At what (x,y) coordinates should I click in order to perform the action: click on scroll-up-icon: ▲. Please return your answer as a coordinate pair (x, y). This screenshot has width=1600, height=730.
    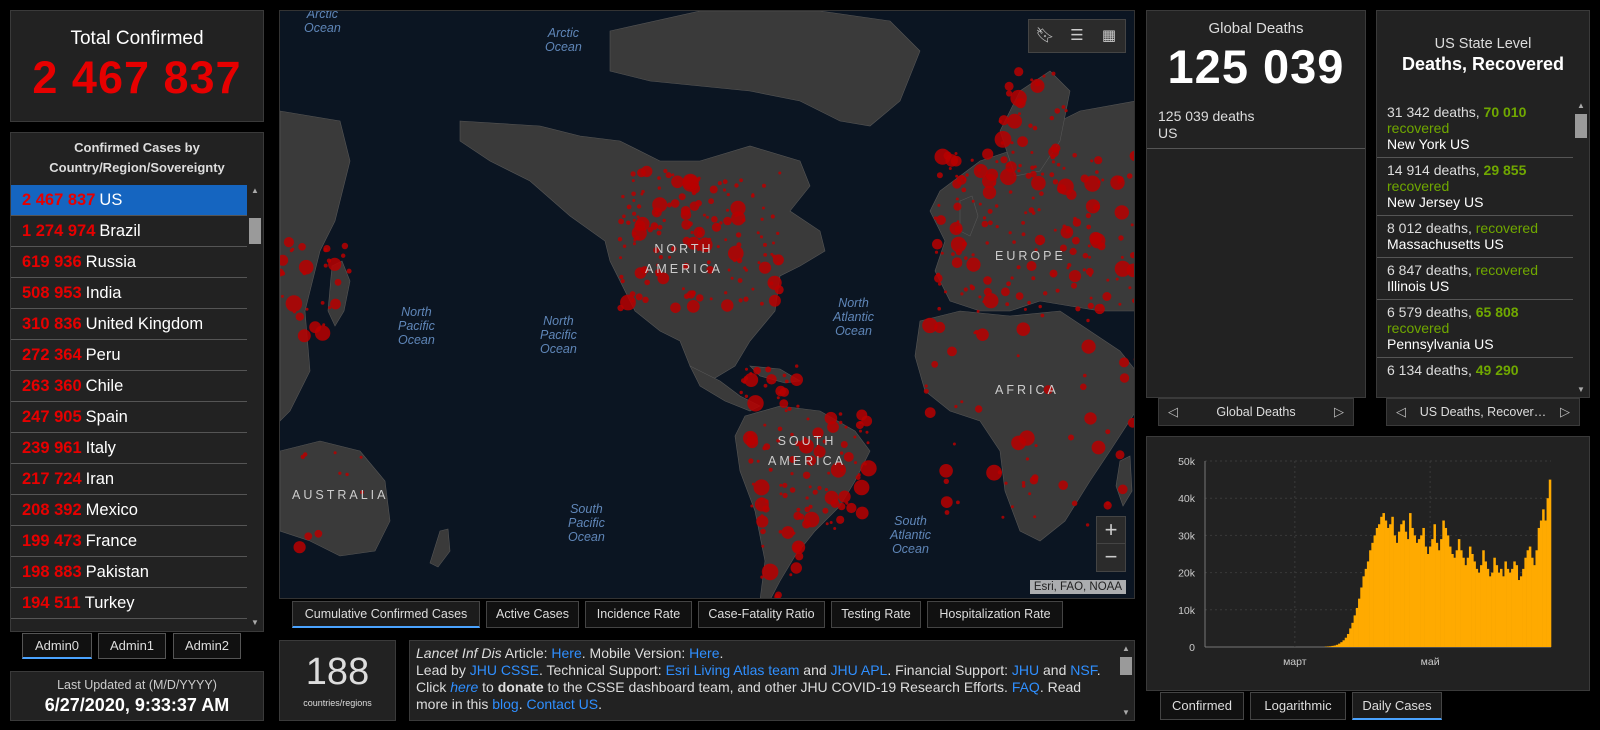
    Looking at the image, I should click on (1126, 649).